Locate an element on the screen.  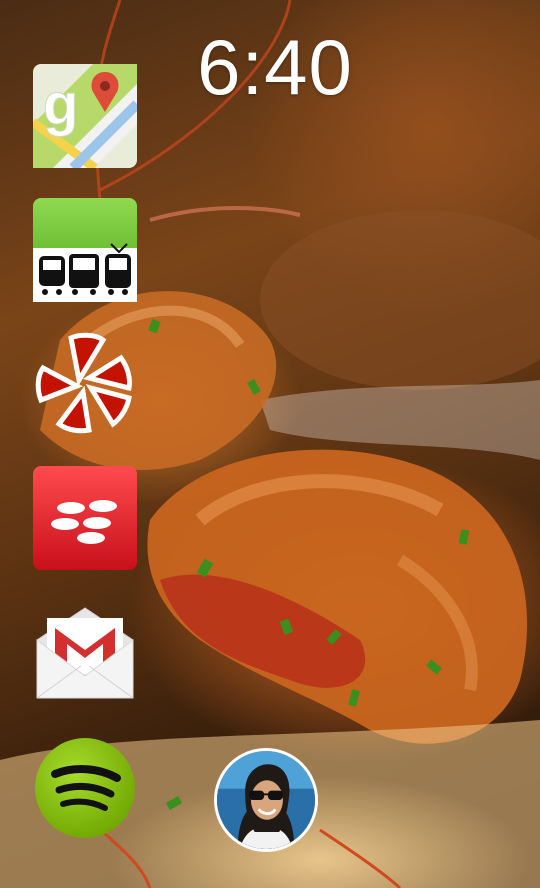
bbm-icon is located at coordinates (85, 518).